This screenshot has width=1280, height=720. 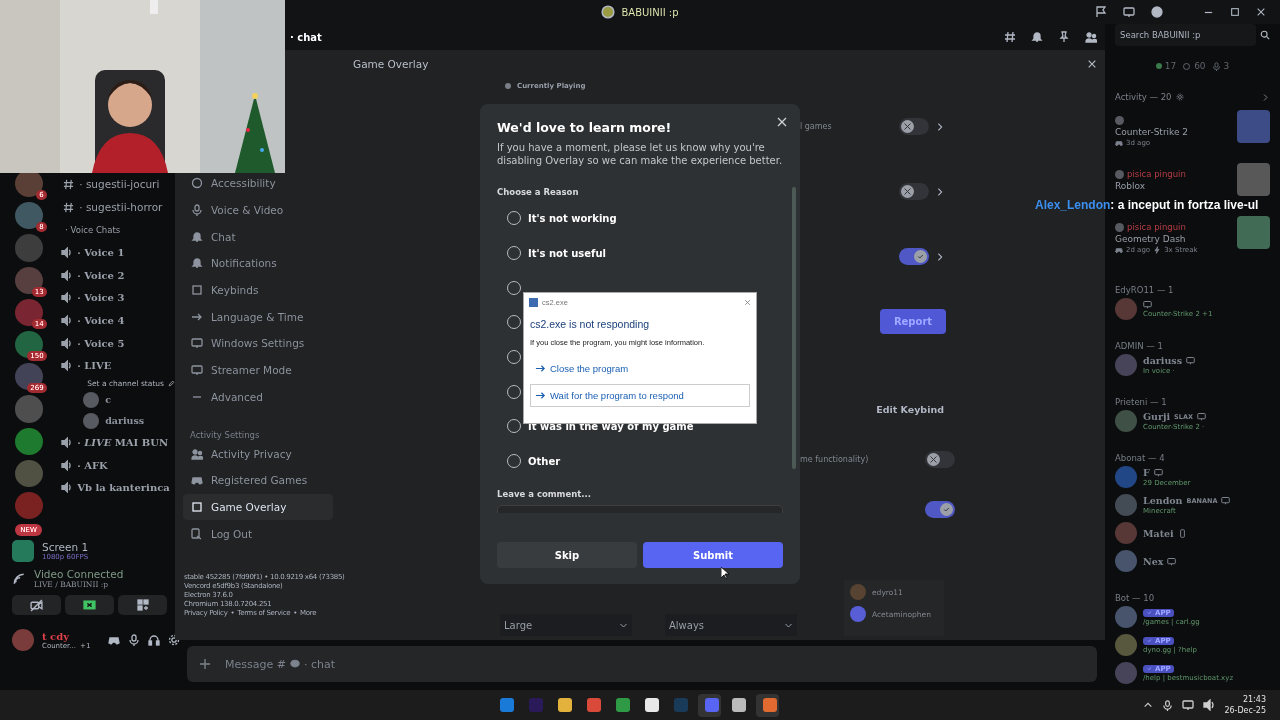 What do you see at coordinates (101, 252) in the screenshot?
I see `voice-channel-name: · Voice 1` at bounding box center [101, 252].